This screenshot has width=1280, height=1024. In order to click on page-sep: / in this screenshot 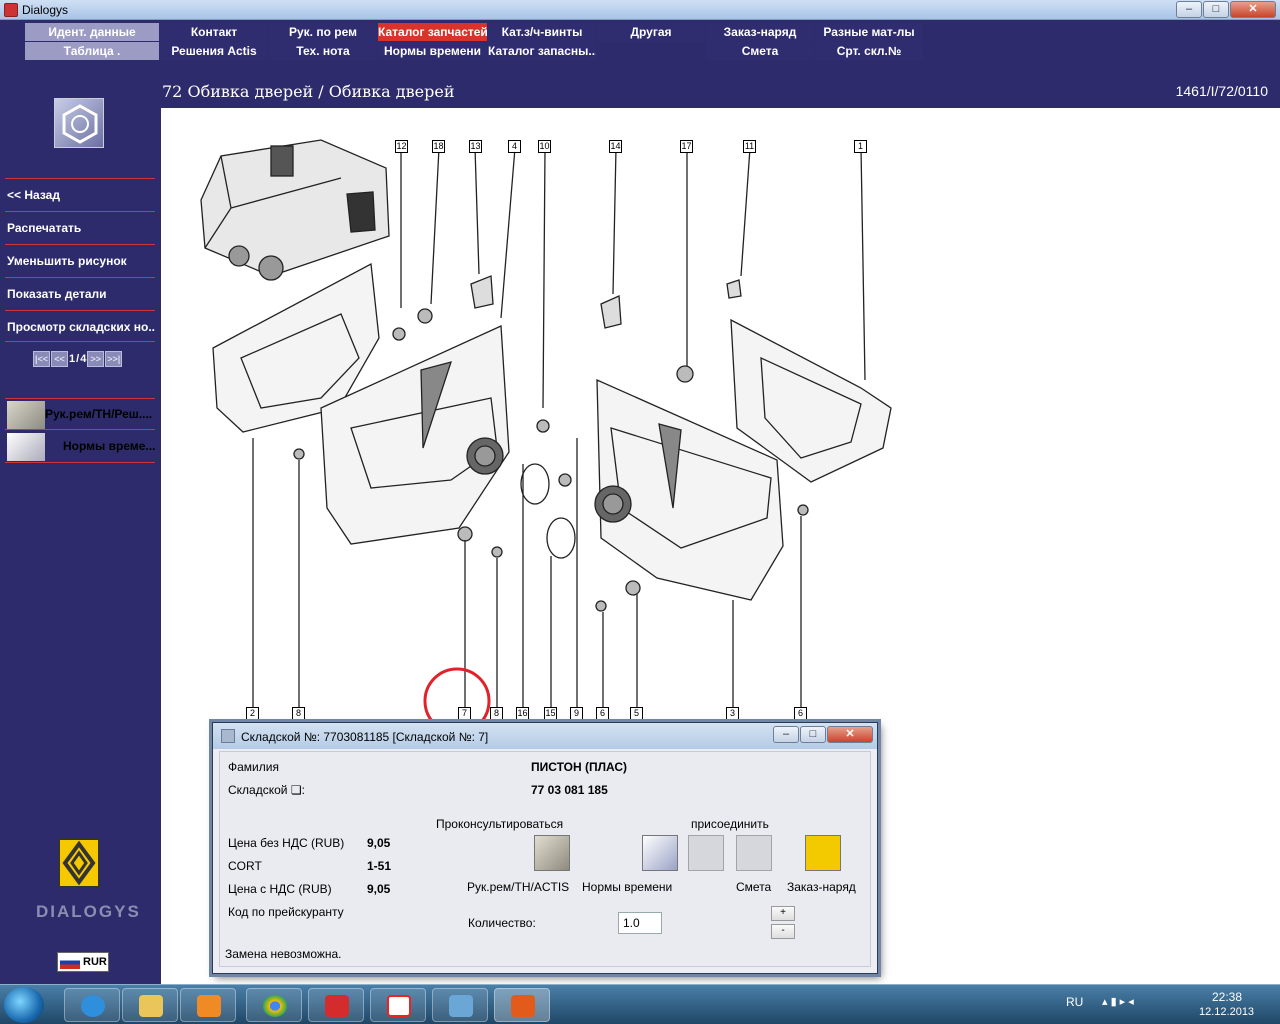, I will do `click(78, 358)`.